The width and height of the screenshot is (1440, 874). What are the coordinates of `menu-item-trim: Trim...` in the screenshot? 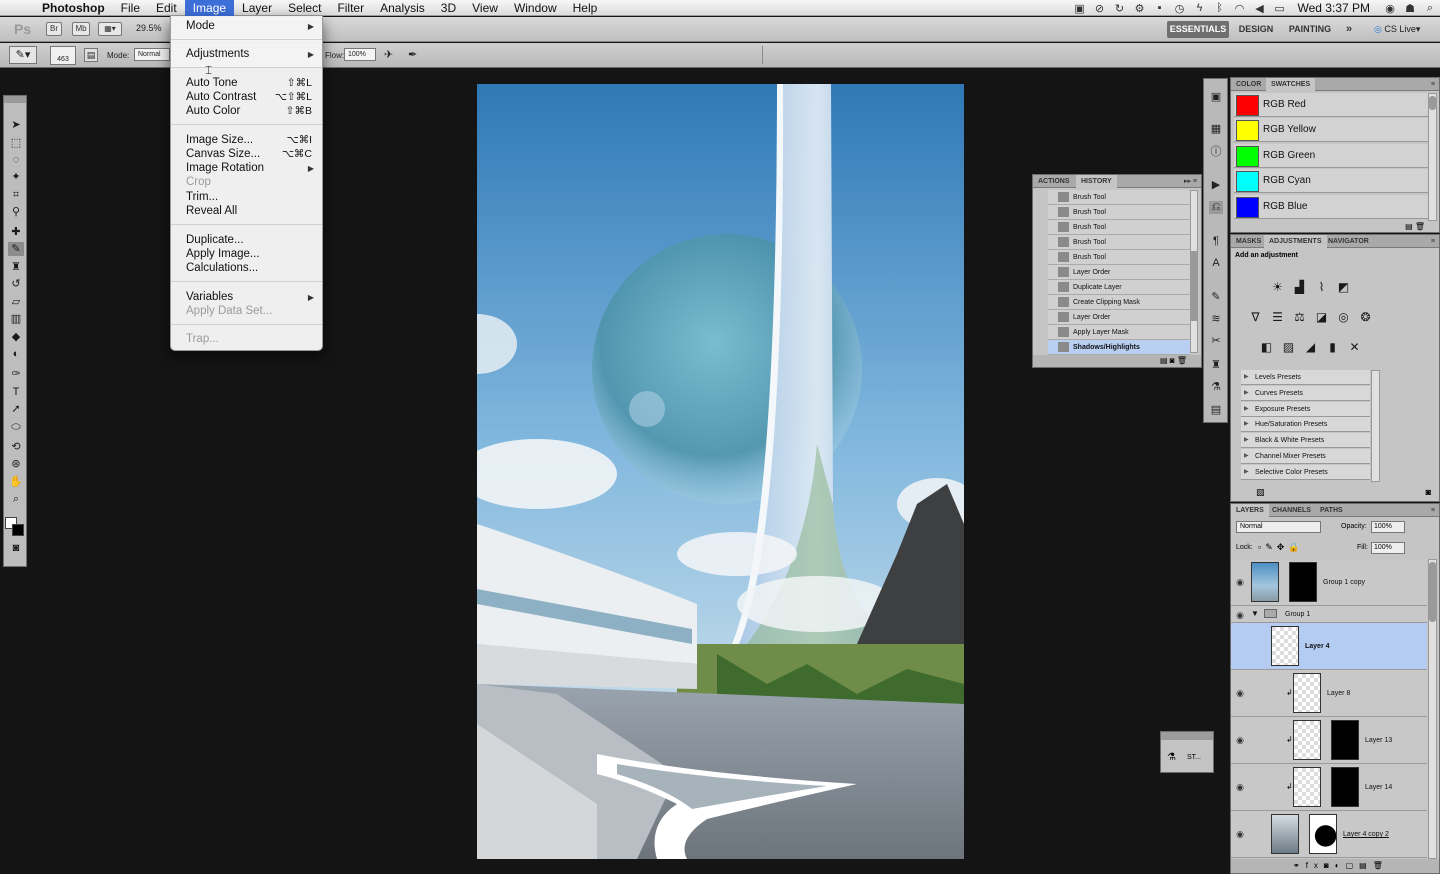 It's located at (249, 197).